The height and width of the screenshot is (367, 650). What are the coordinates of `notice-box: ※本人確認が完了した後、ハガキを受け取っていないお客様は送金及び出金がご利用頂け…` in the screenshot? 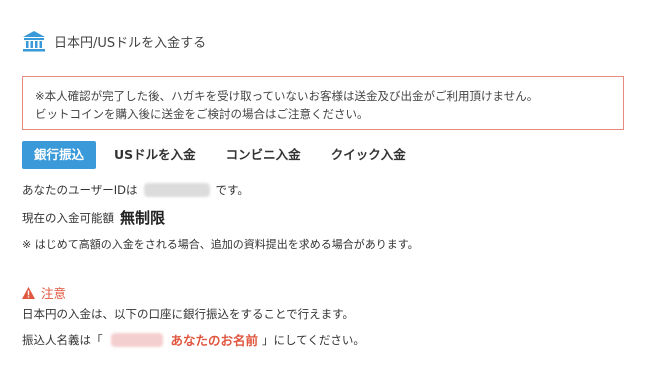 It's located at (323, 103).